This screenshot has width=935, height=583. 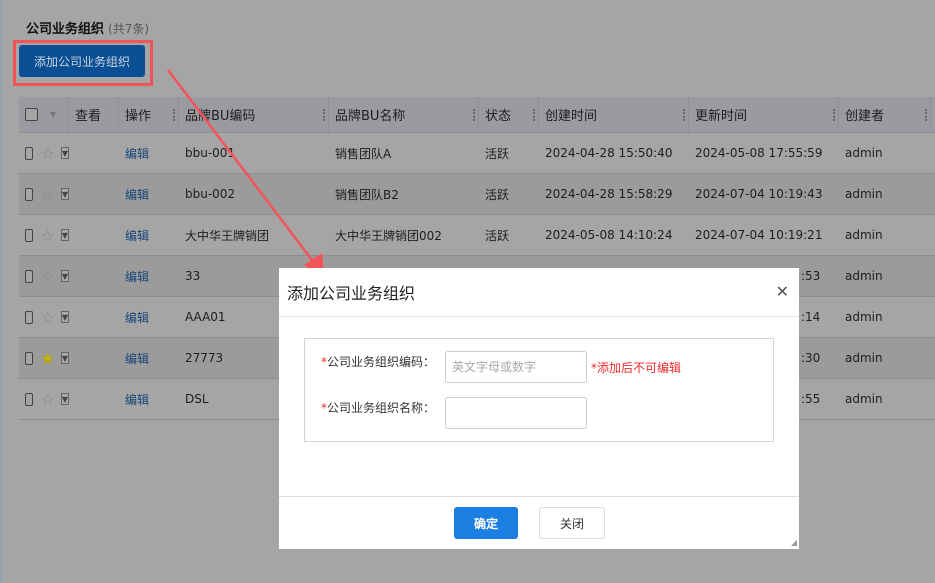 I want to click on cell-code: 27773, so click(x=204, y=358).